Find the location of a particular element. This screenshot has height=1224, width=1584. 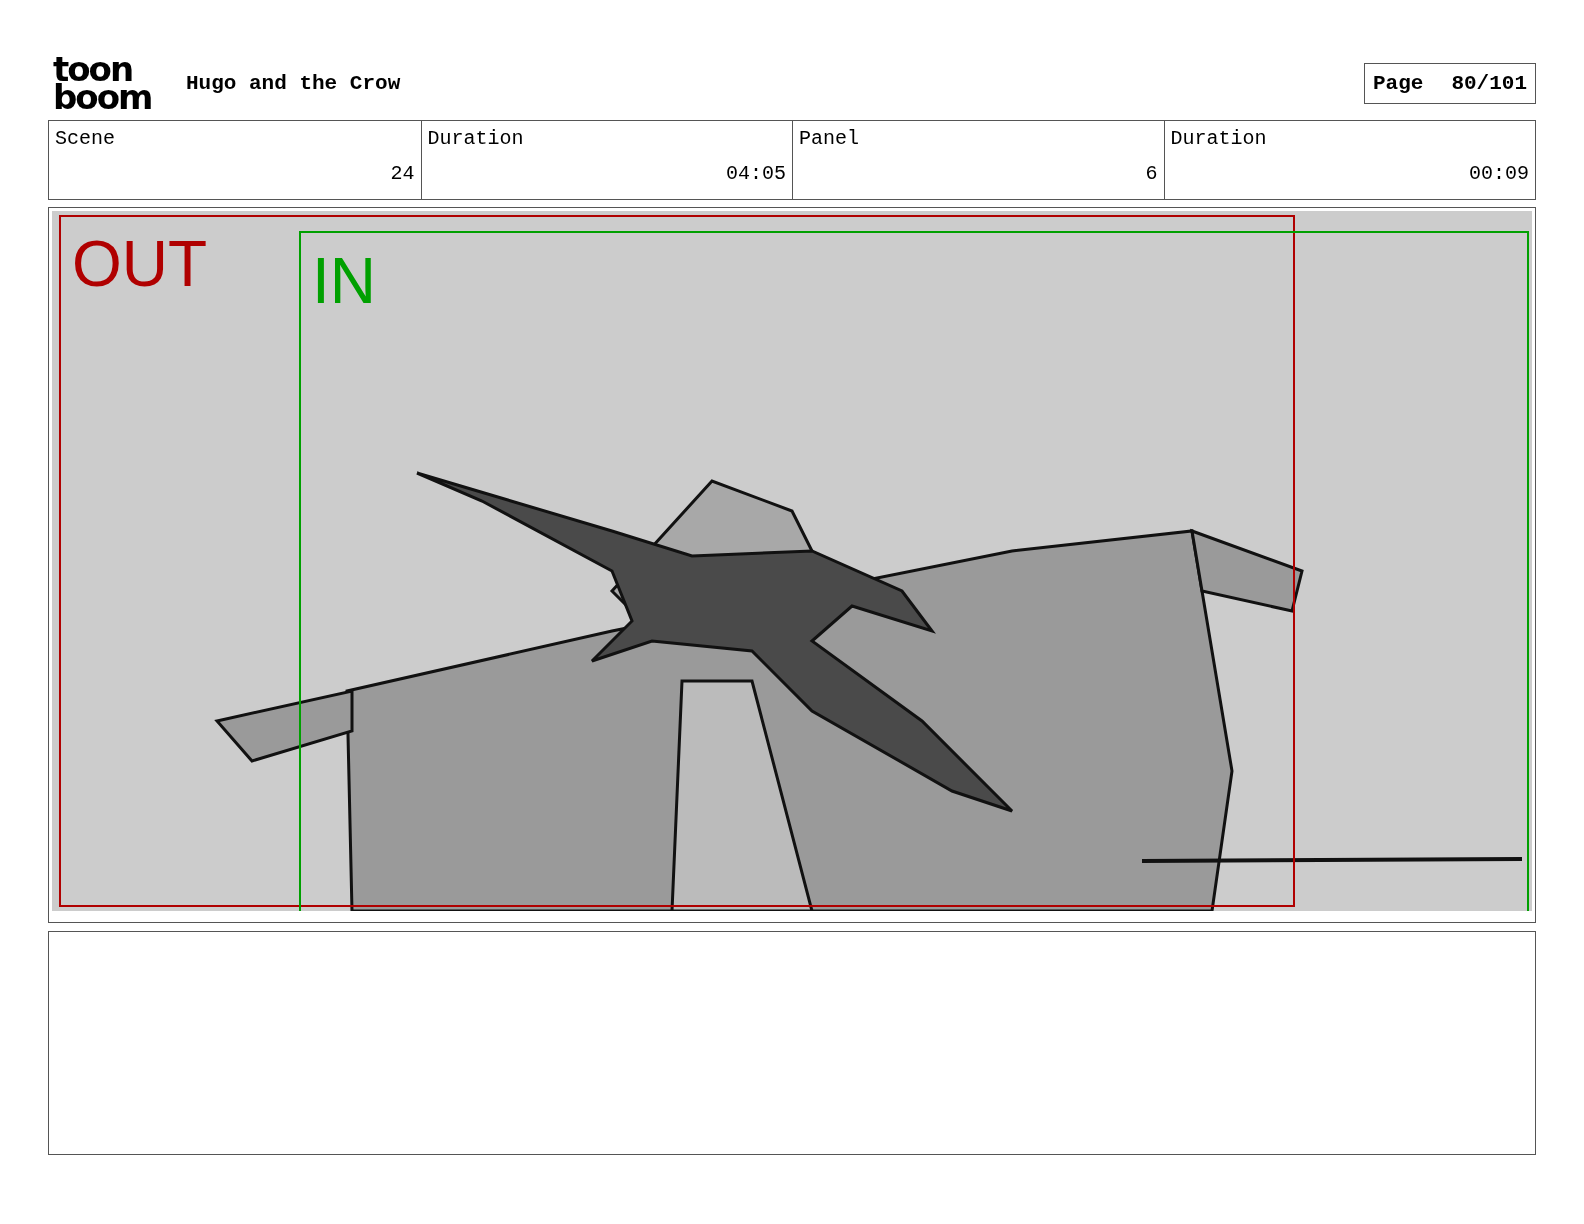

frame-label: OUT is located at coordinates (140, 264).